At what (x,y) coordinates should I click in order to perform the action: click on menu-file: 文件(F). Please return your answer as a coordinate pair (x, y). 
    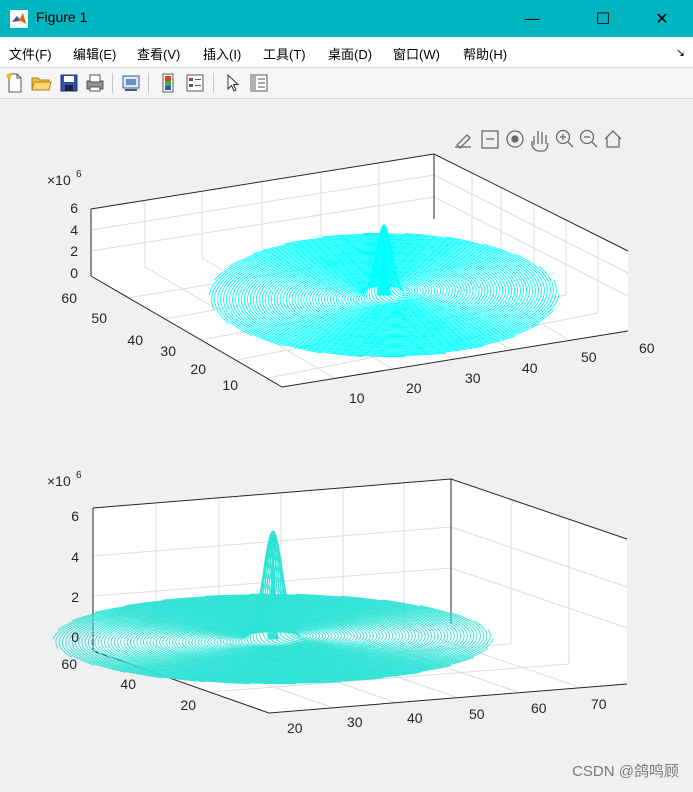
    Looking at the image, I should click on (30, 53).